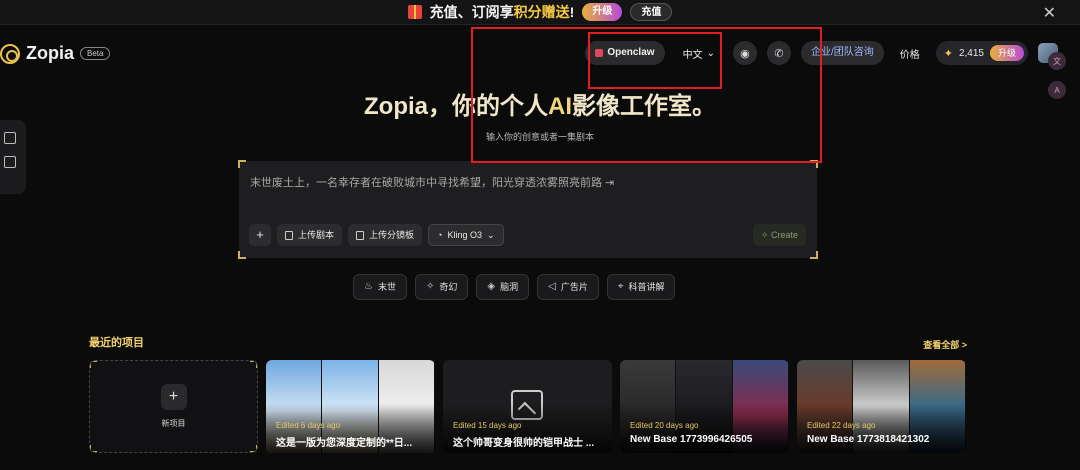 The height and width of the screenshot is (470, 1080). Describe the element at coordinates (502, 12) in the screenshot. I see `promo-text: 充值、订阅享积分赠送!` at that location.